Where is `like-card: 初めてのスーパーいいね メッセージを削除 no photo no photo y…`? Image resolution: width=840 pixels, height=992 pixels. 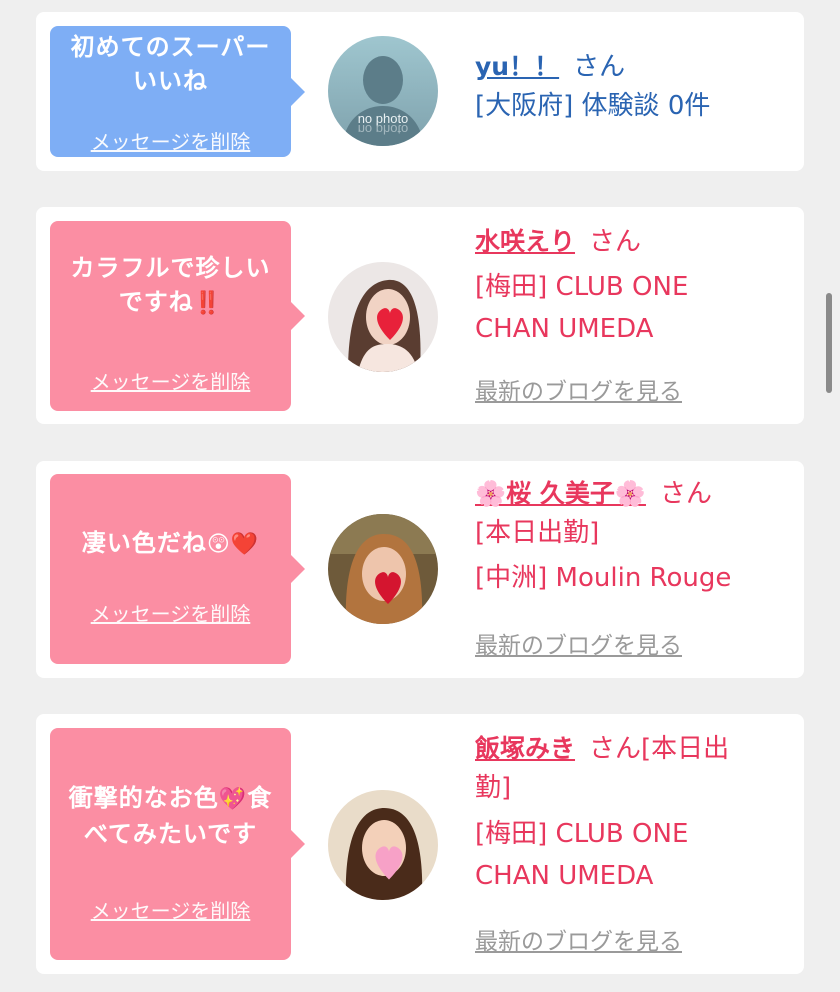 like-card: 初めてのスーパーいいね メッセージを削除 no photo no photo y… is located at coordinates (420, 91).